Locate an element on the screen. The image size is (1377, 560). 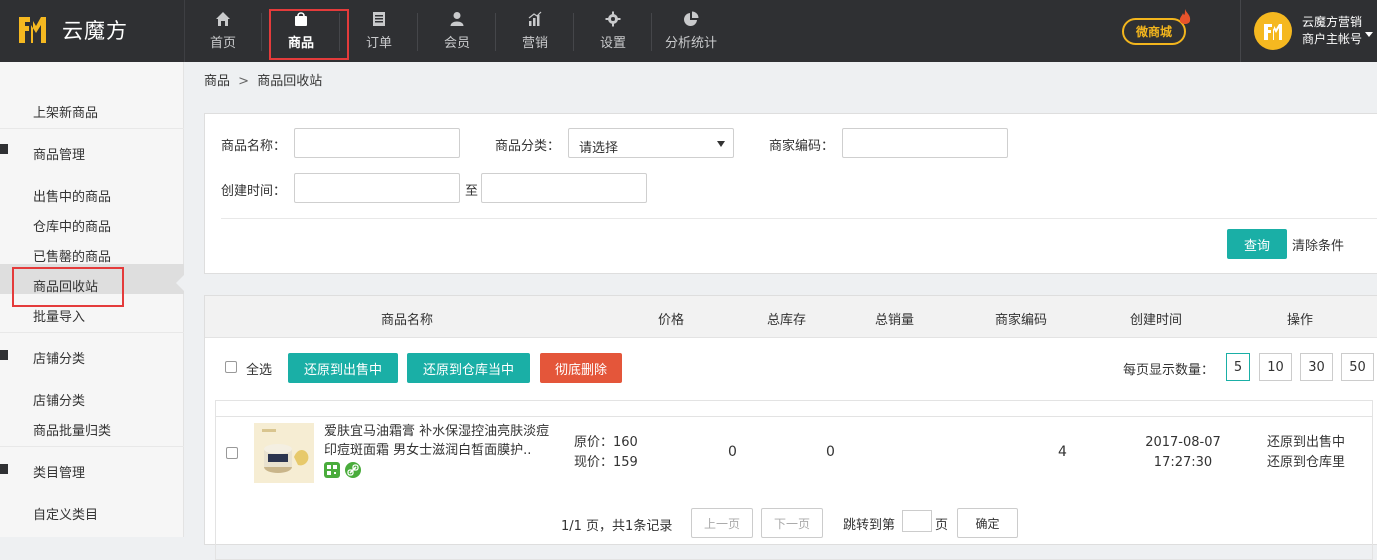
pie-chart-icon is located at coordinates (691, 18).